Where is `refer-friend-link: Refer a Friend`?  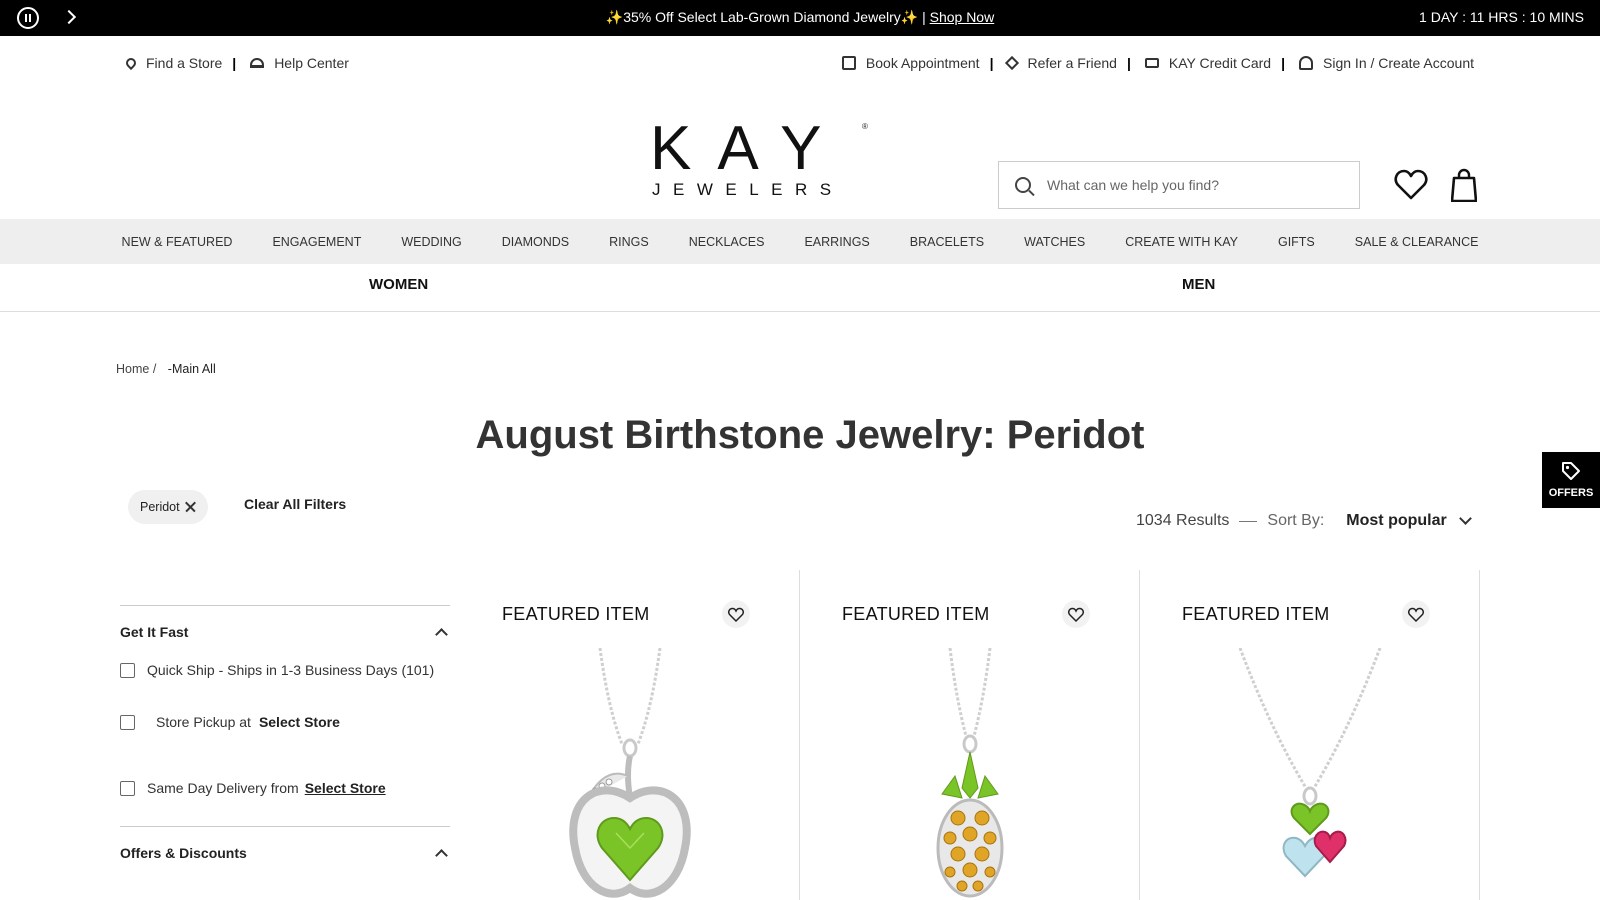
refer-friend-link: Refer a Friend is located at coordinates (1061, 63).